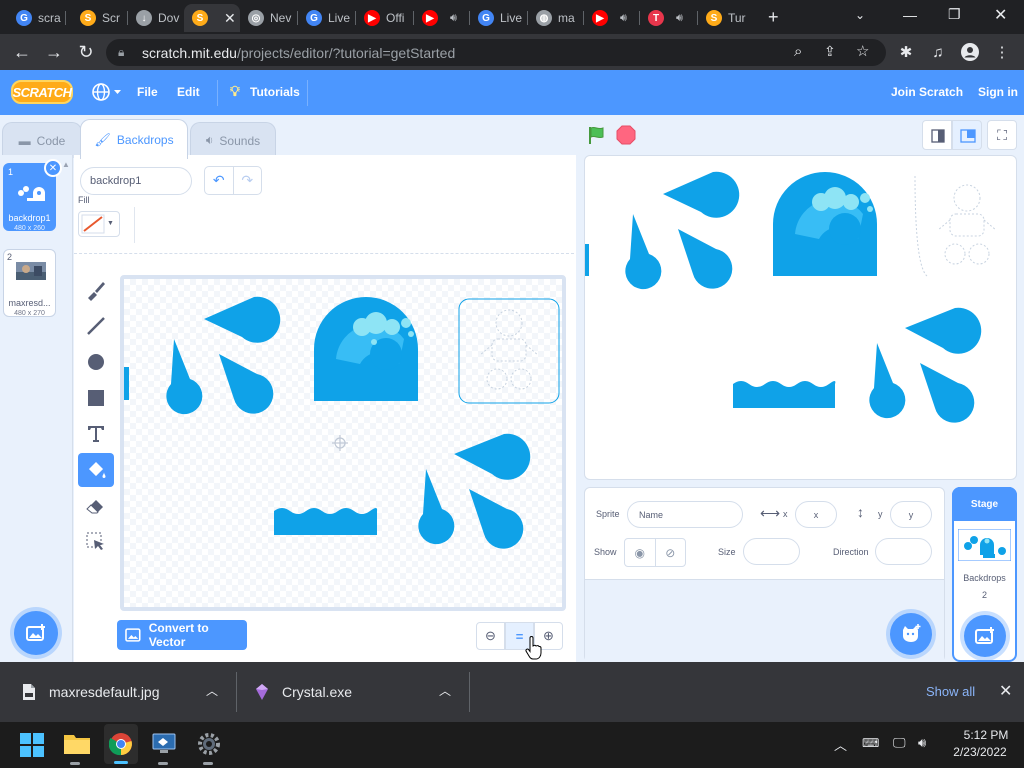  Describe the element at coordinates (107, 92) in the screenshot. I see `language-menu` at that location.